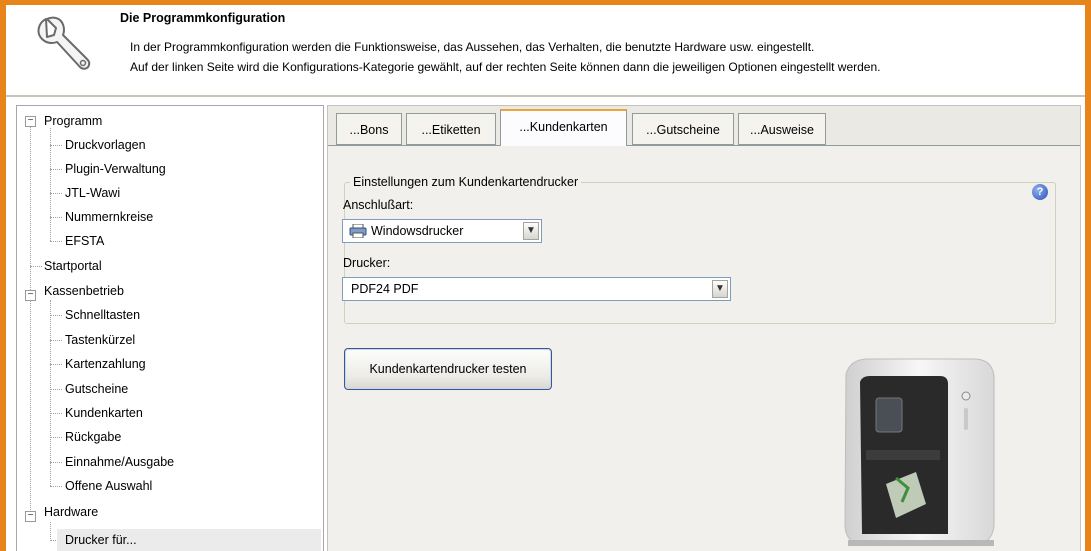  I want to click on tab-kundenkarten: ...Kundenkarten, so click(563, 127).